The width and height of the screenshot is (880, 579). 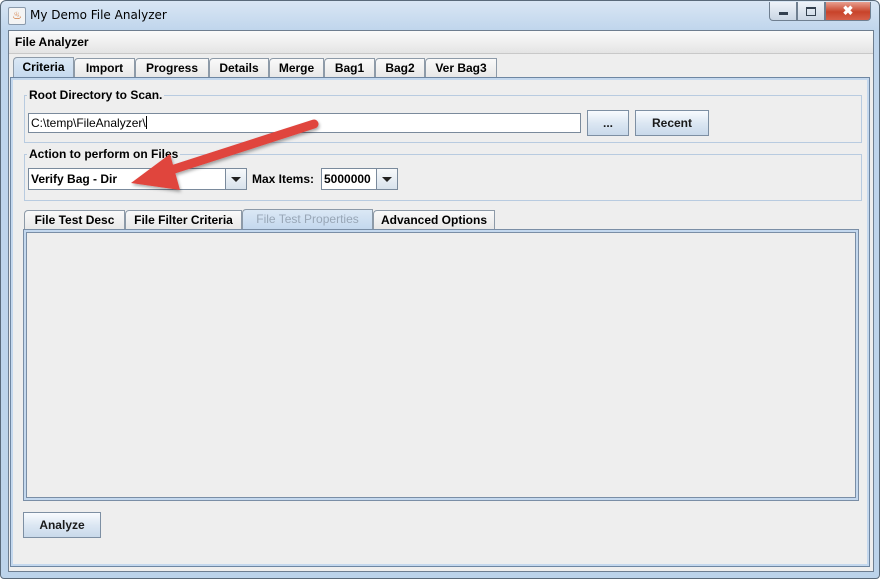 I want to click on annotation-arrow, so click(x=225, y=154).